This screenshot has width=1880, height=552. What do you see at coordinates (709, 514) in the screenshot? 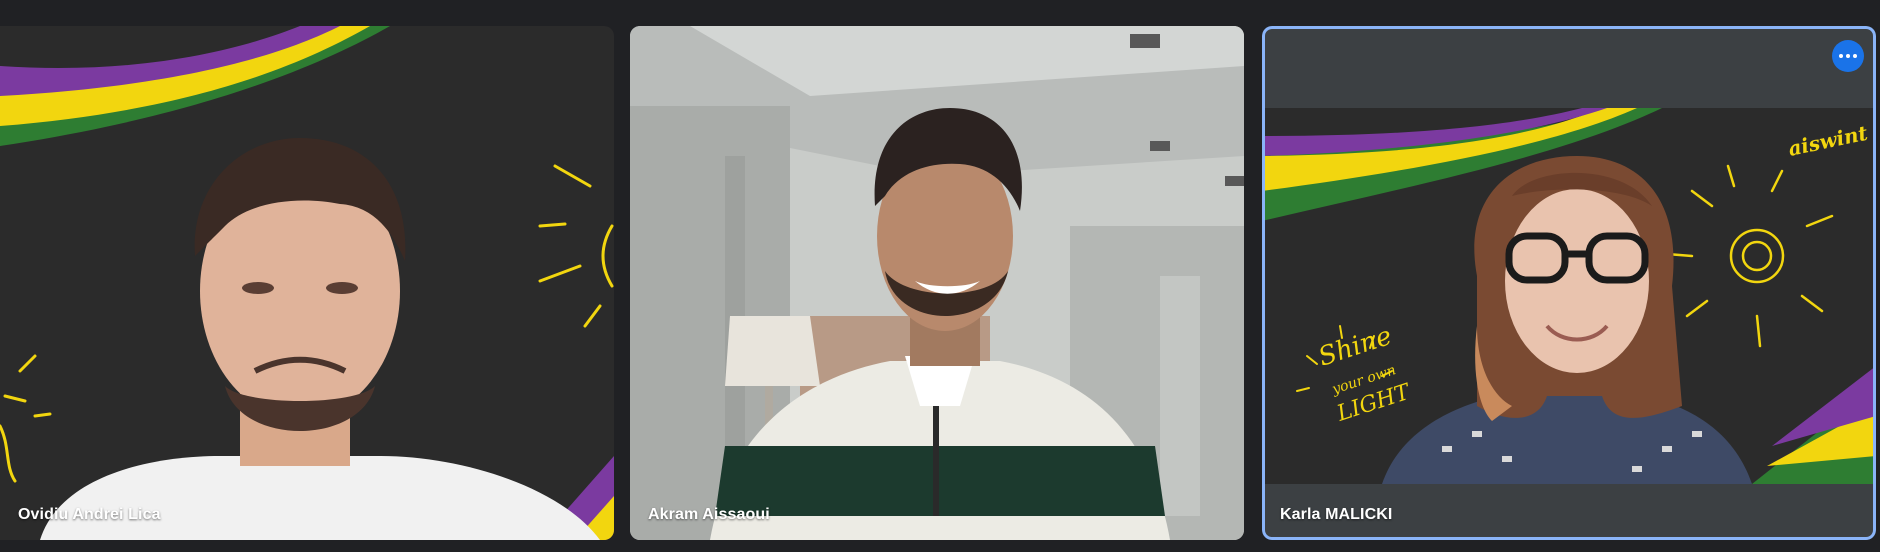
I see `participant-name: Akram Aissaoui` at bounding box center [709, 514].